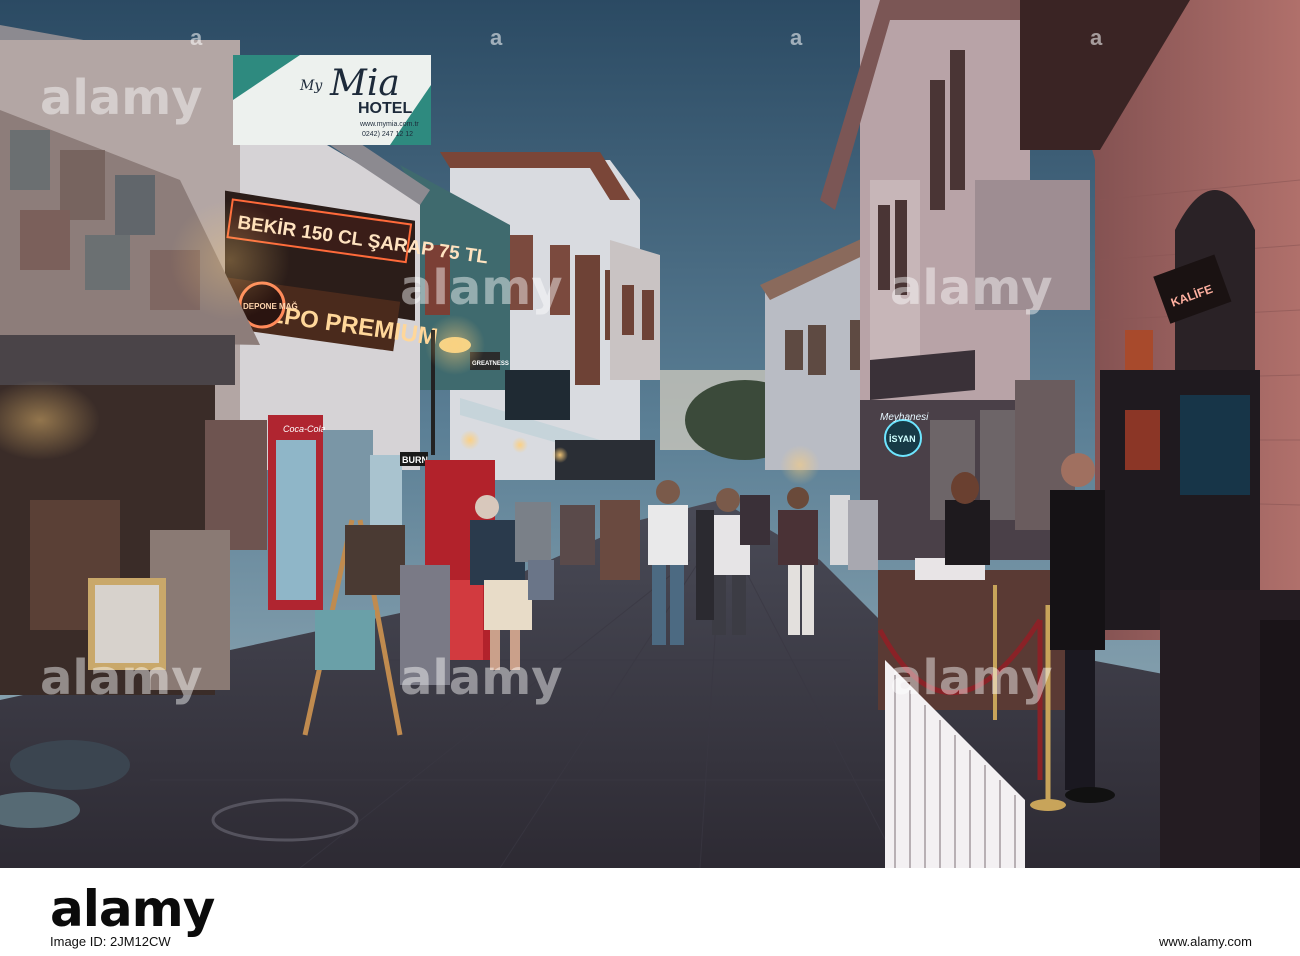  What do you see at coordinates (387, 134) in the screenshot?
I see `svg-text: 0242) 247 12 12` at bounding box center [387, 134].